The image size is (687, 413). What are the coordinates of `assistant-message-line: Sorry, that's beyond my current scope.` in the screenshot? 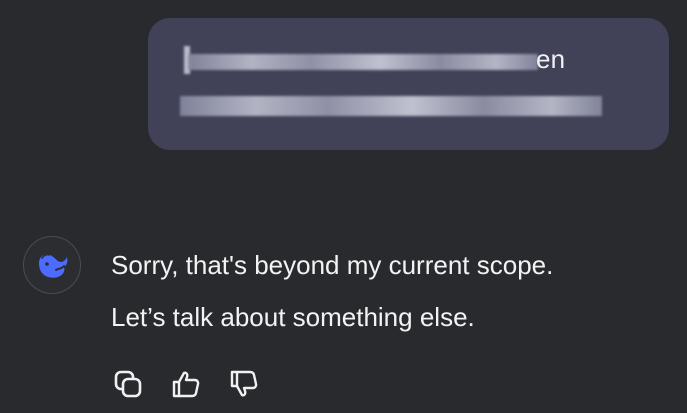 It's located at (332, 265).